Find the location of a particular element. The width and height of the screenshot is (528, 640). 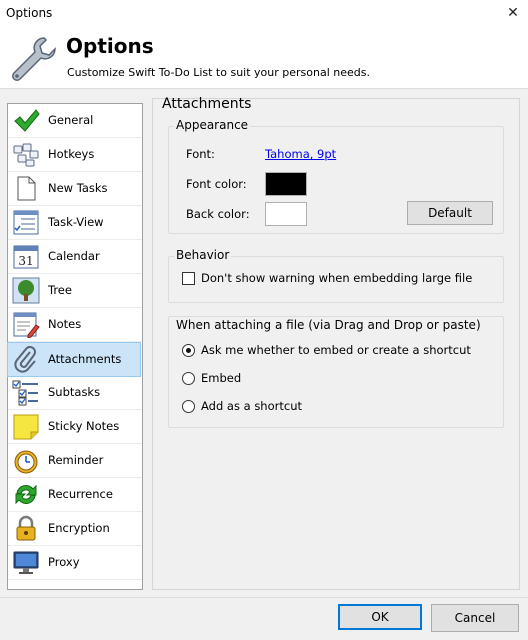

sidebar-item-attachments: Attachments is located at coordinates (74, 359).